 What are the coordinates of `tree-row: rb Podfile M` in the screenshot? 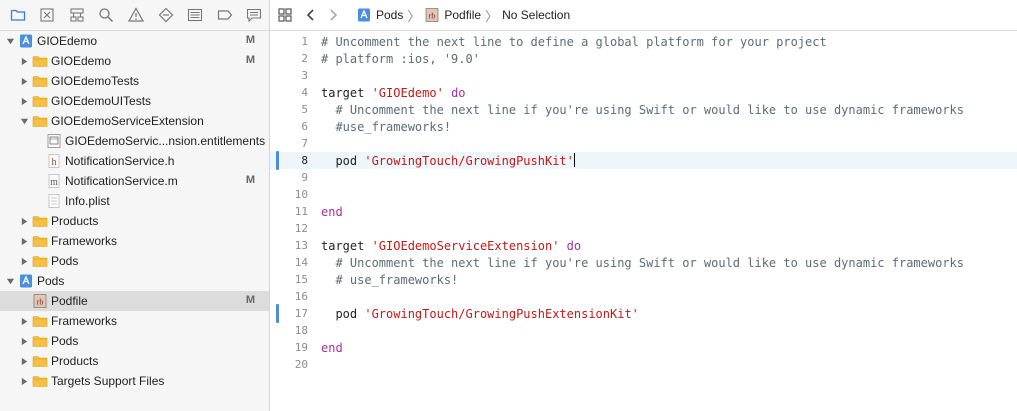 It's located at (134, 301).